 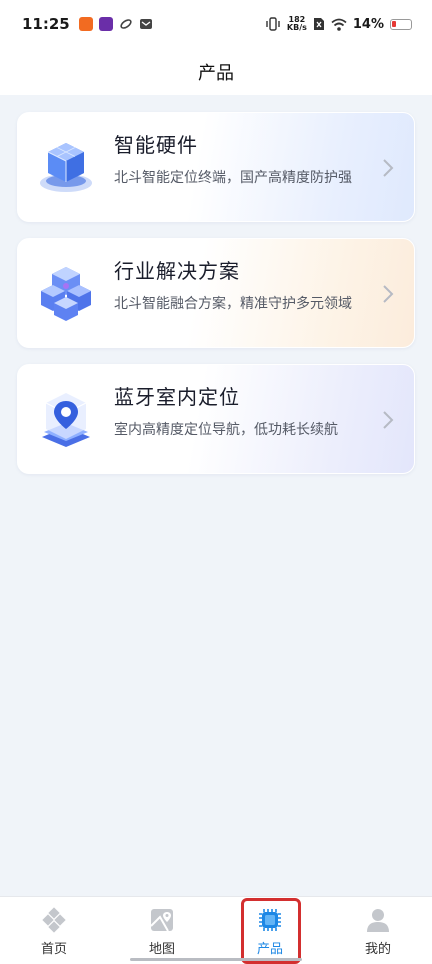 I want to click on card-title: 蓝牙室内定位, so click(x=177, y=397).